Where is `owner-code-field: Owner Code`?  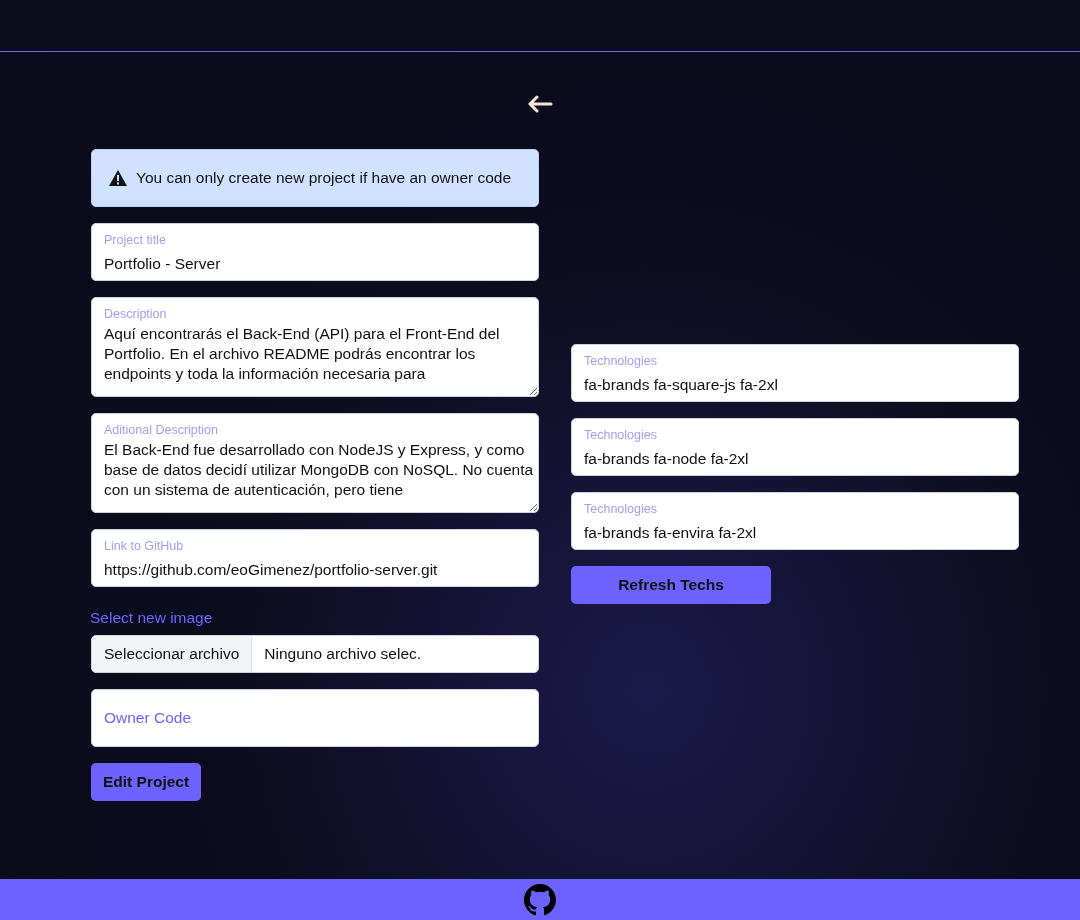
owner-code-field: Owner Code is located at coordinates (315, 718).